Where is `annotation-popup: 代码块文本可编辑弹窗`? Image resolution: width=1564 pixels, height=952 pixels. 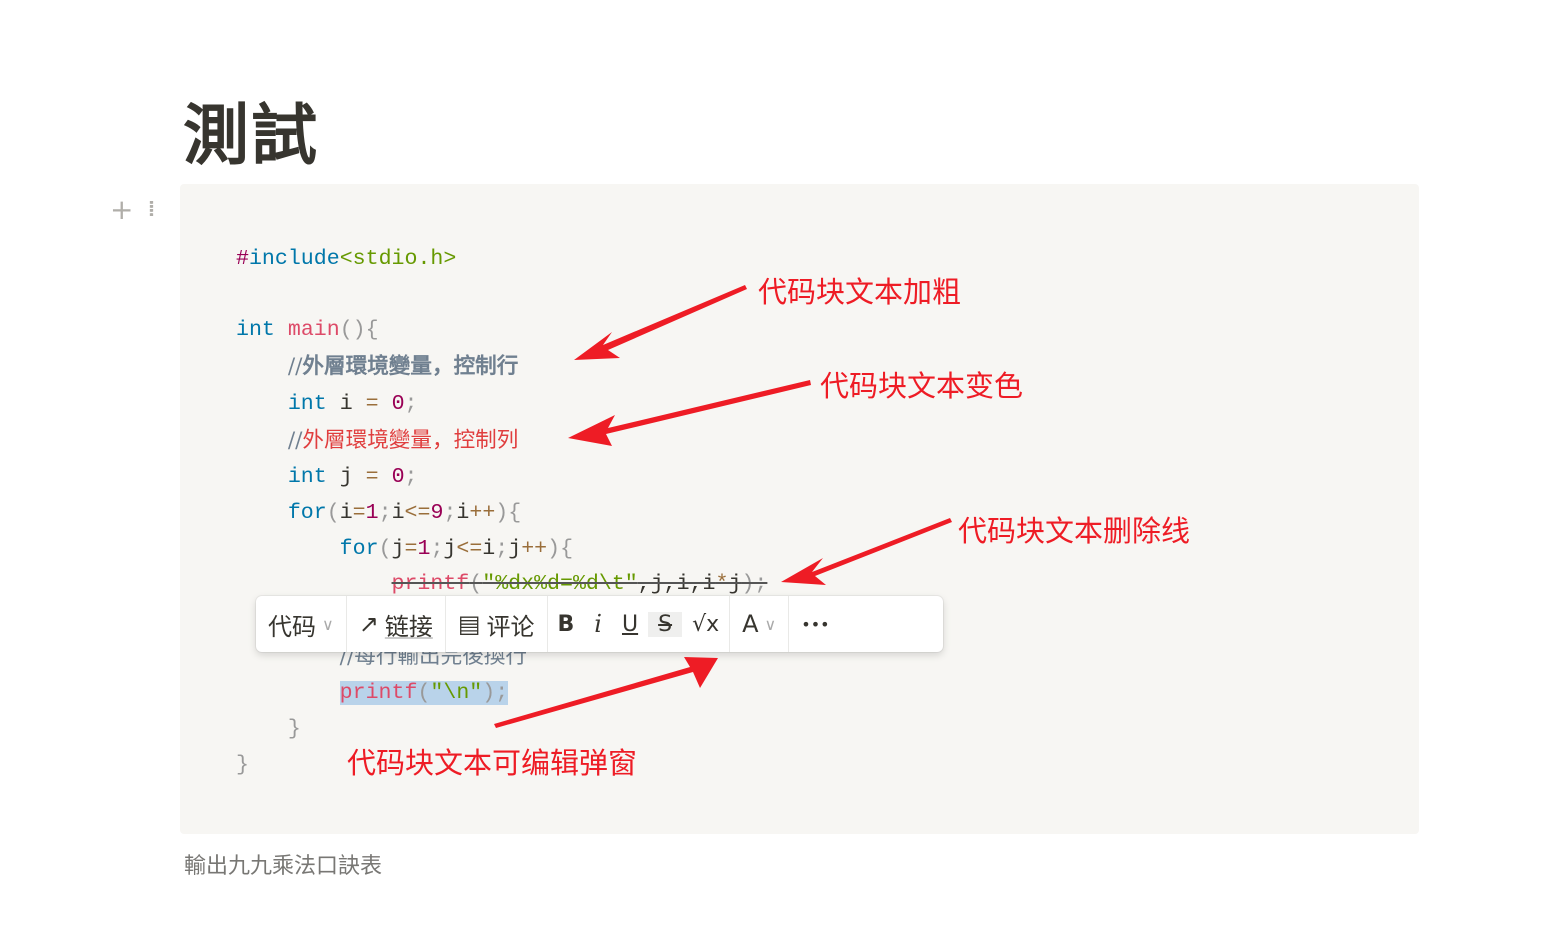 annotation-popup: 代码块文本可编辑弹窗 is located at coordinates (492, 763).